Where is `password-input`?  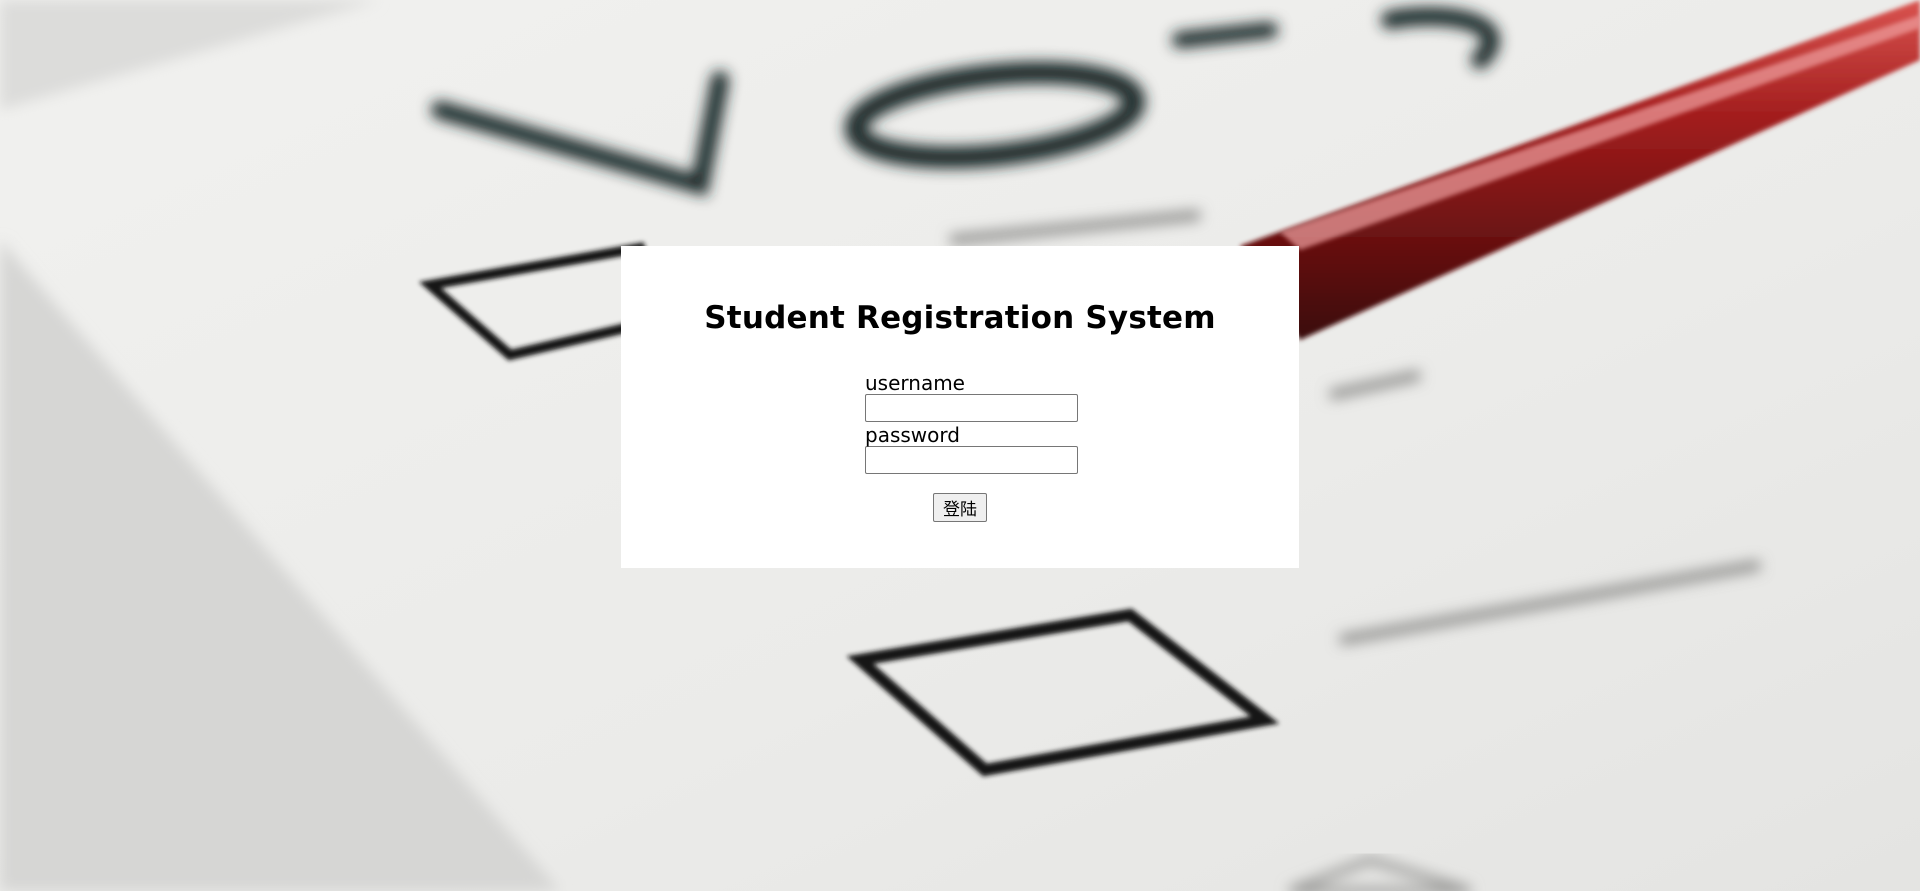 password-input is located at coordinates (971, 460).